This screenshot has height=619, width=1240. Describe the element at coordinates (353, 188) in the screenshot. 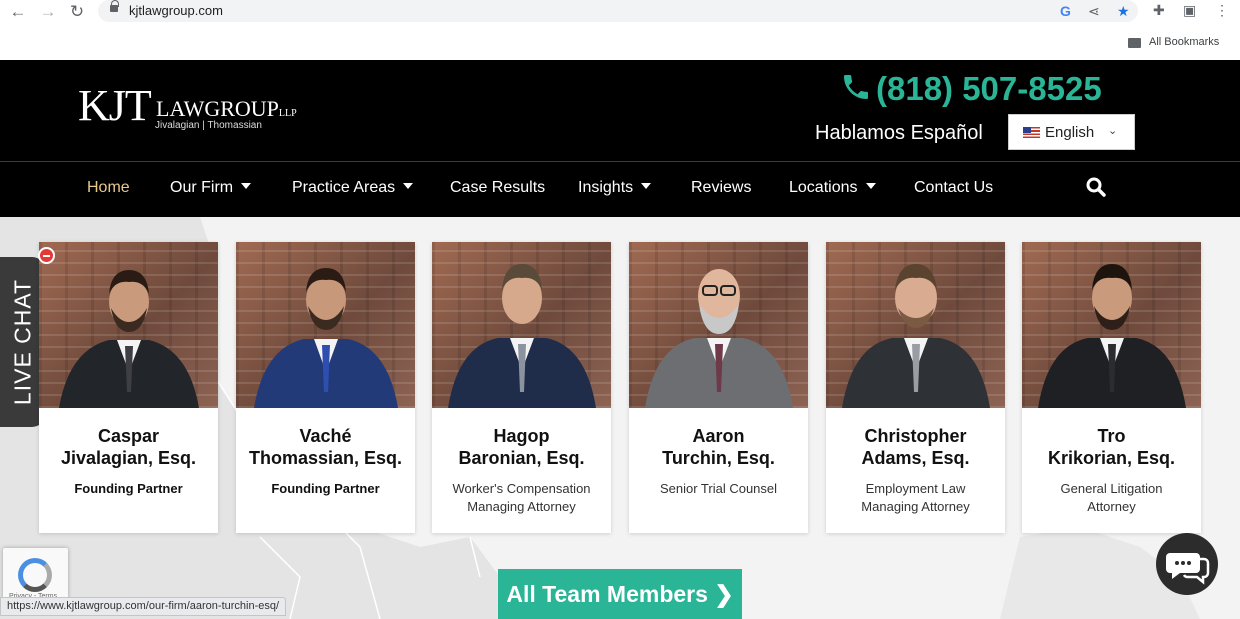

I see `nav-practice-areas: Practice Areas` at that location.